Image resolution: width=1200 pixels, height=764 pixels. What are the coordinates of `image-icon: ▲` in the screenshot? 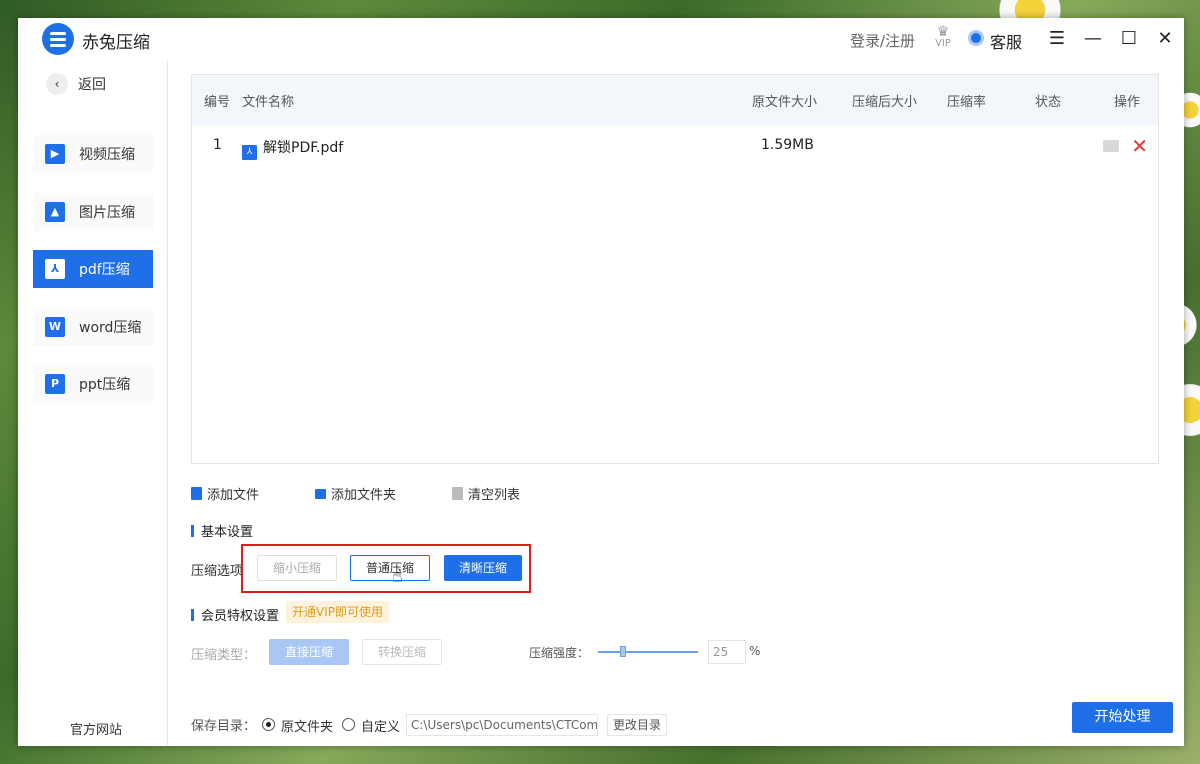 It's located at (55, 212).